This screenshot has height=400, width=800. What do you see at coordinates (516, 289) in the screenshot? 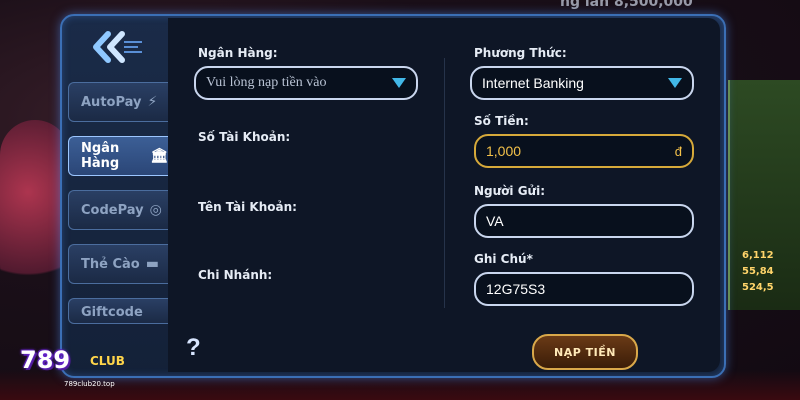
I see `note-value: 12G75S3` at bounding box center [516, 289].